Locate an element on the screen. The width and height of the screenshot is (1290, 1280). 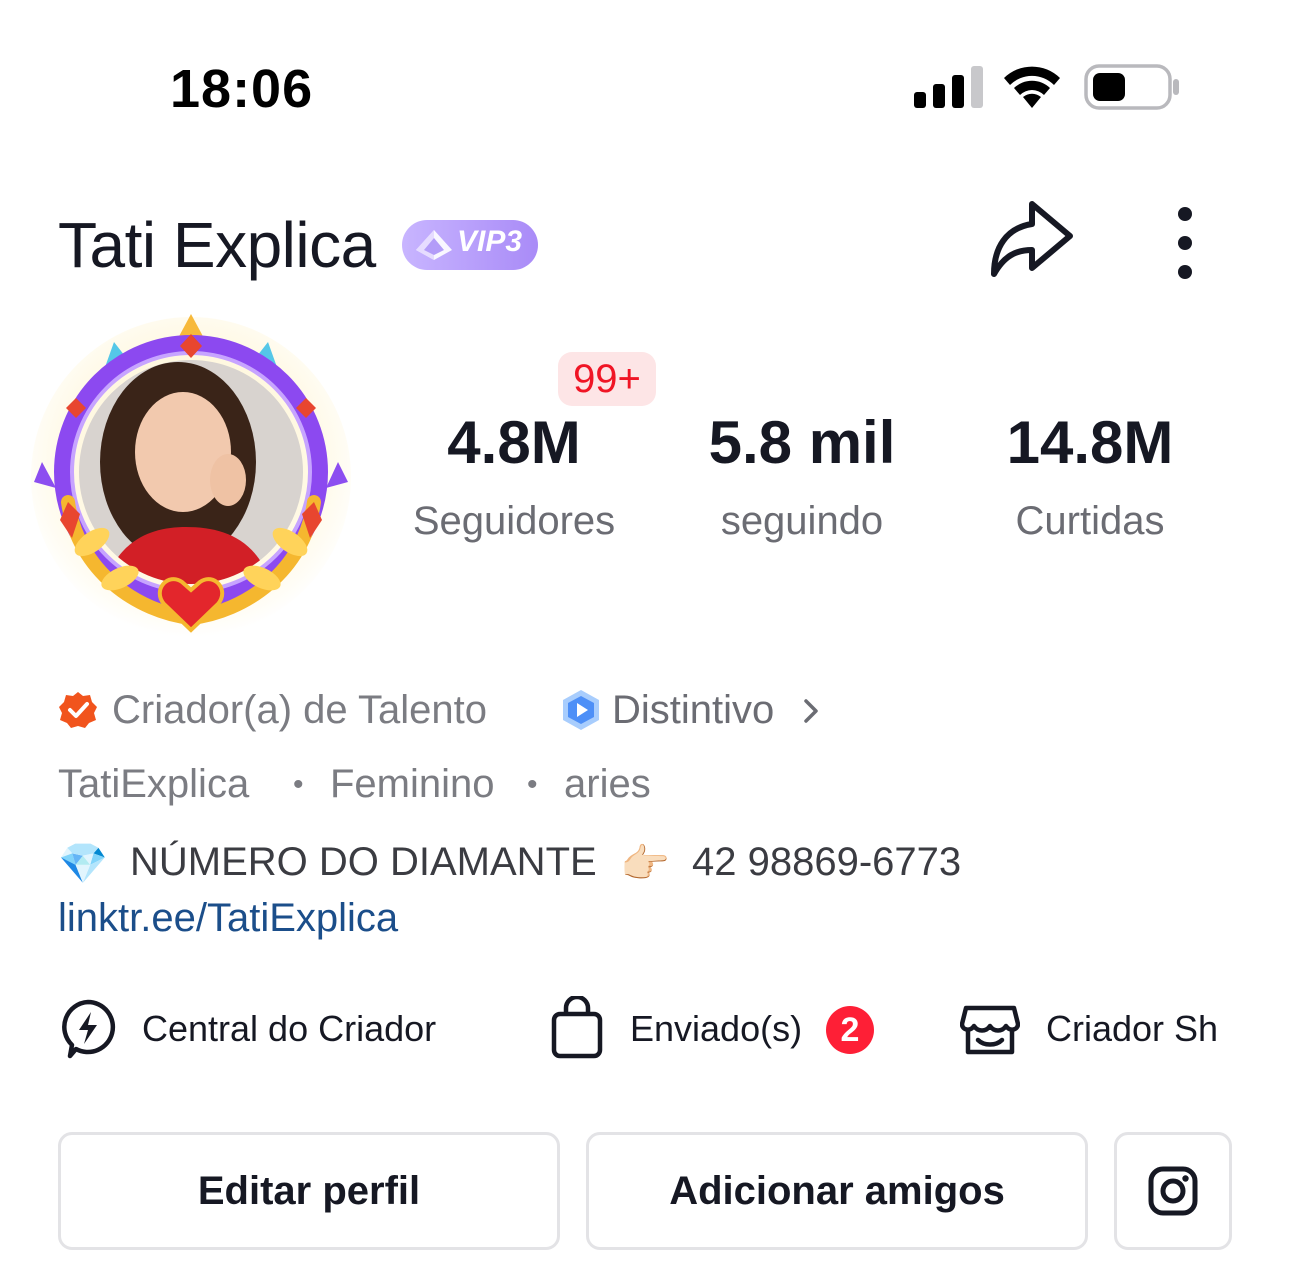
following-label: seguindo is located at coordinates (802, 521).